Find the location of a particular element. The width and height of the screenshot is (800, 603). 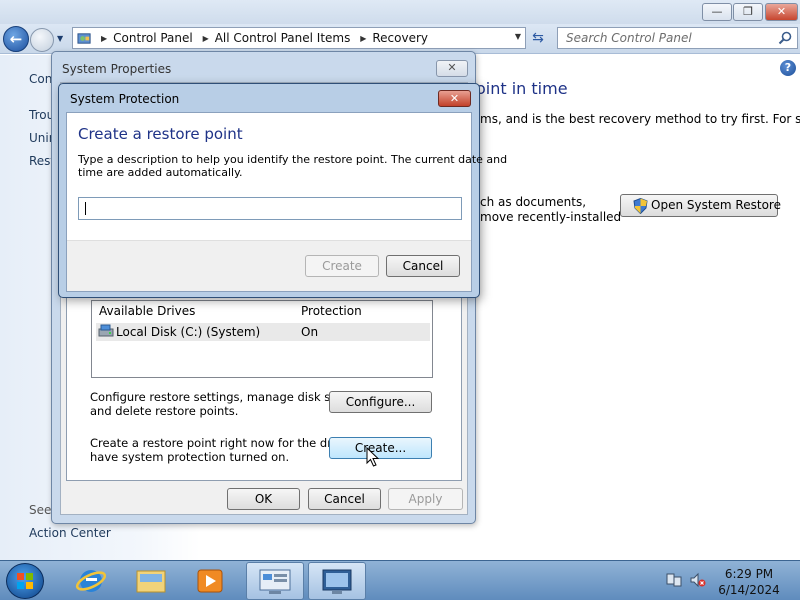

restore-description-line1: ch as documents, is located at coordinates (533, 202).